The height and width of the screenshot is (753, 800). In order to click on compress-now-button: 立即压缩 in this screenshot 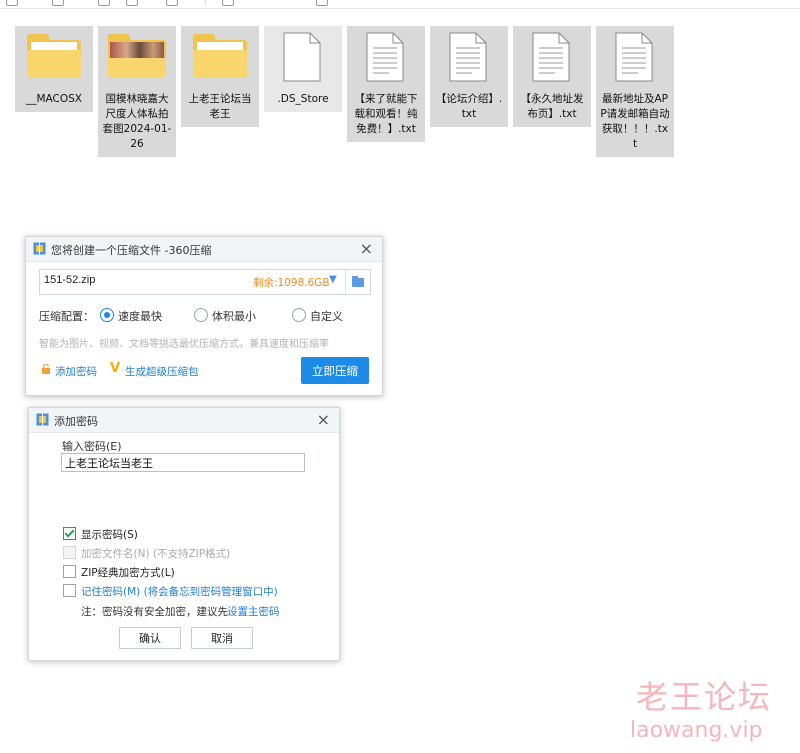, I will do `click(335, 370)`.